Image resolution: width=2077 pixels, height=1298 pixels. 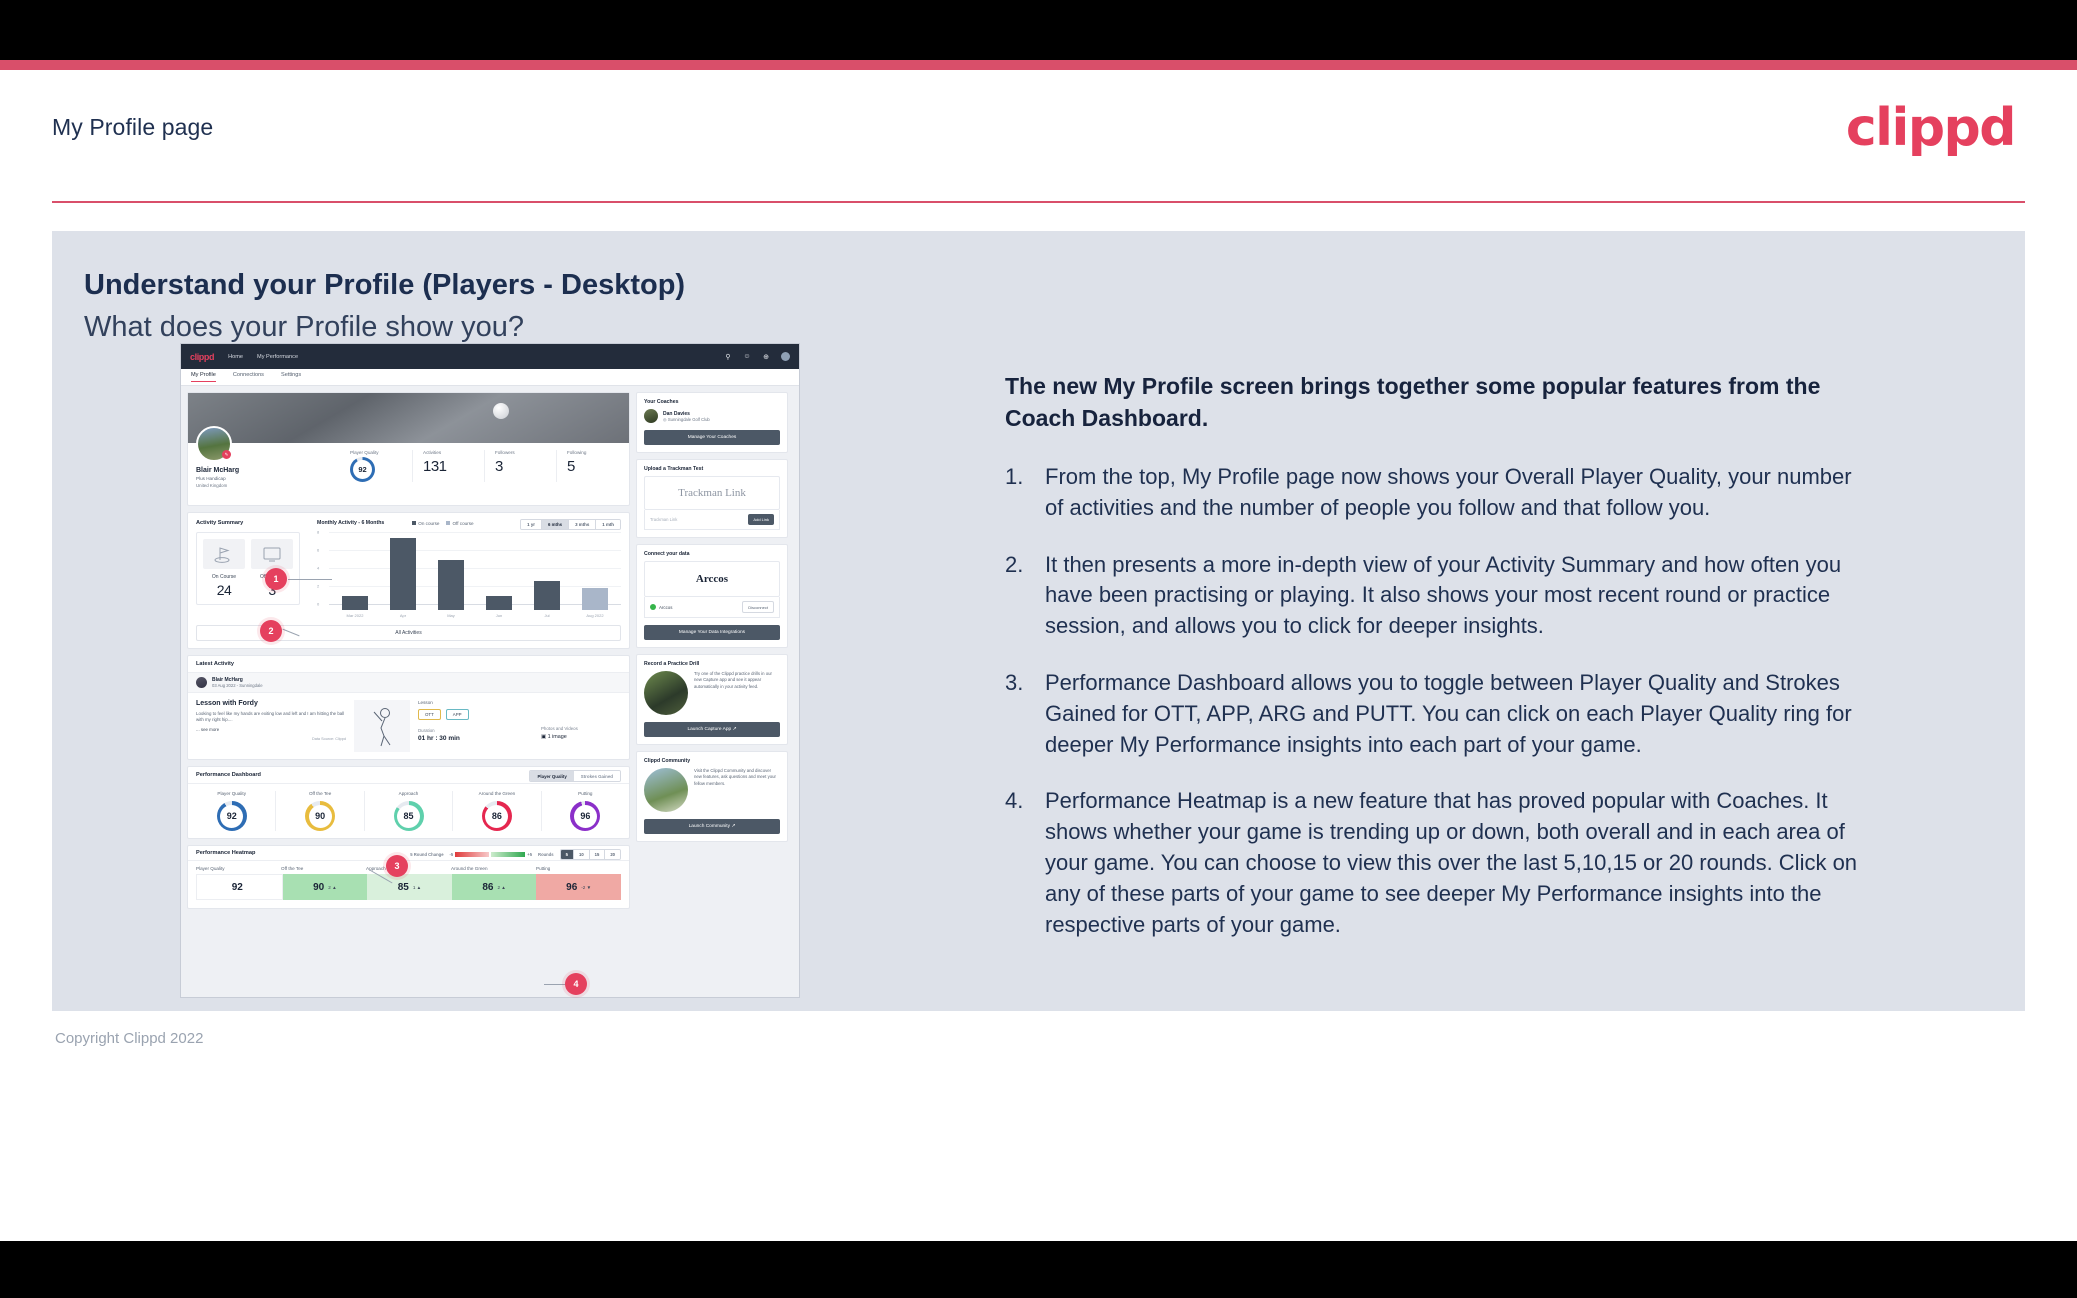 I want to click on on-course-value: 24, so click(x=224, y=590).